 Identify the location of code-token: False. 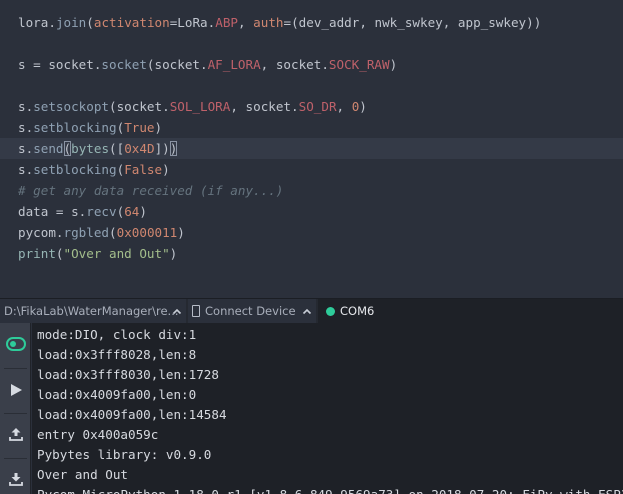
(143, 169).